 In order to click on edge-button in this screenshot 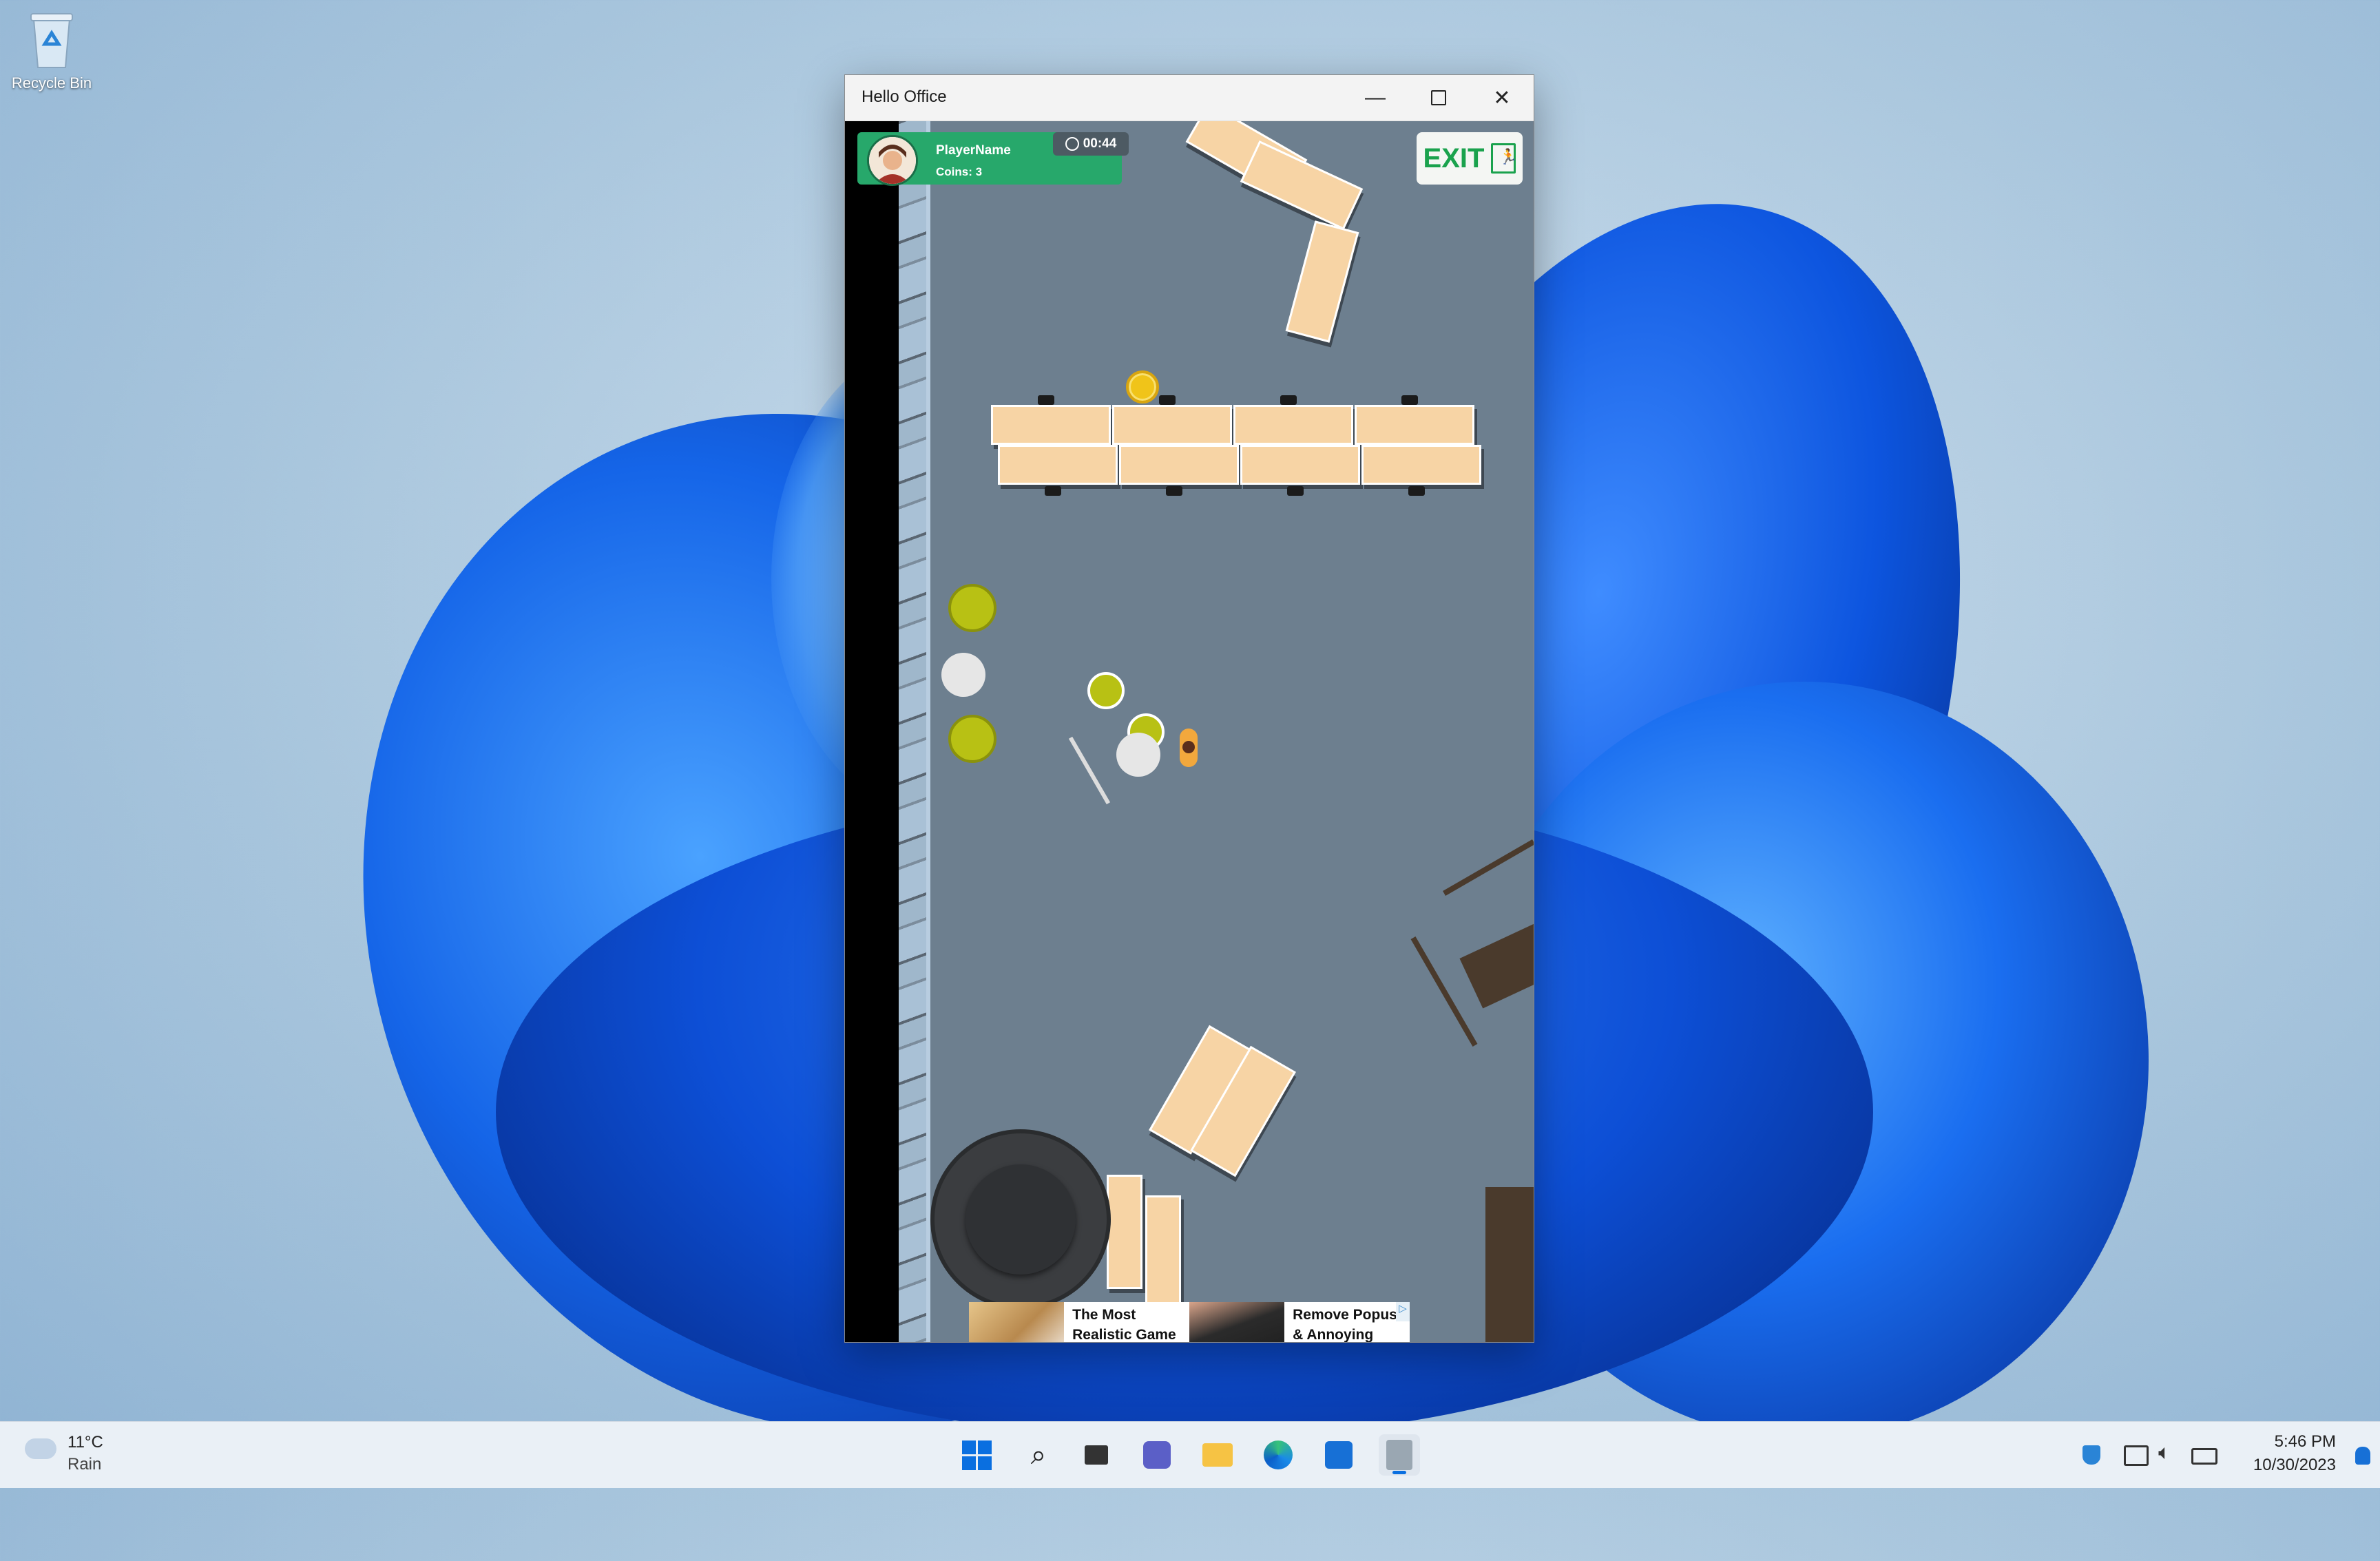, I will do `click(1278, 1455)`.